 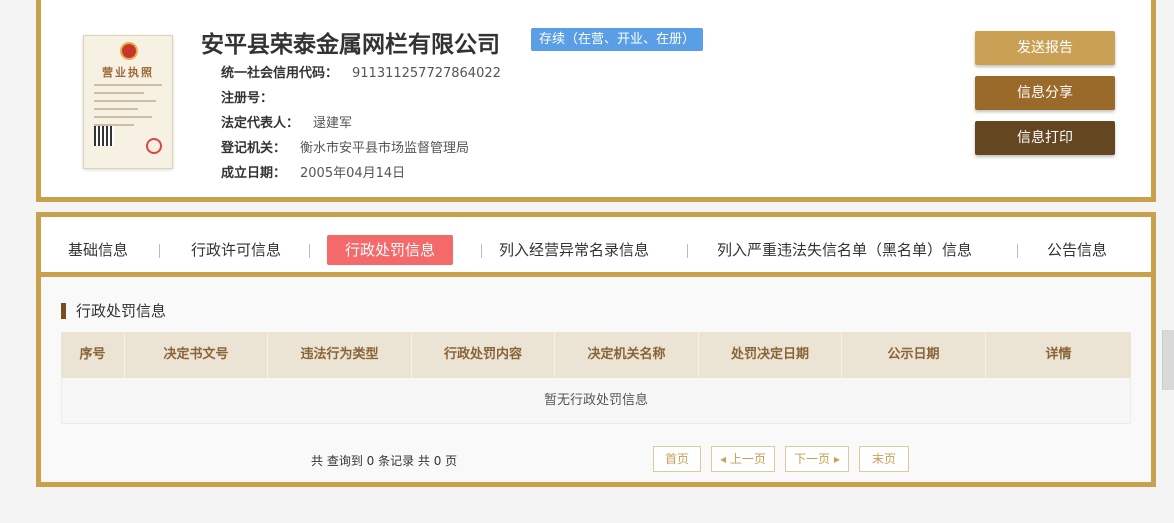 What do you see at coordinates (723, 459) in the screenshot?
I see `chevron-left-icon: ◂` at bounding box center [723, 459].